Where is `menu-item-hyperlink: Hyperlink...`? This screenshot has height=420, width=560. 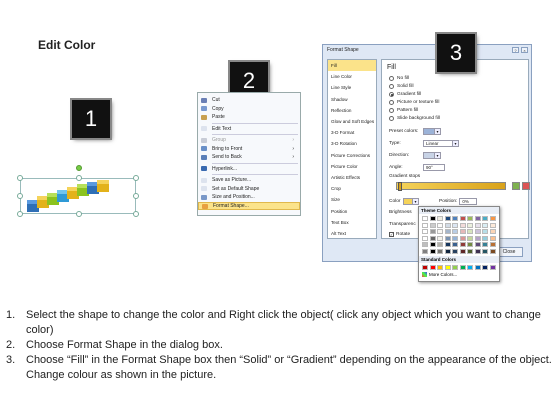
menu-item-hyperlink: Hyperlink... is located at coordinates (249, 169).